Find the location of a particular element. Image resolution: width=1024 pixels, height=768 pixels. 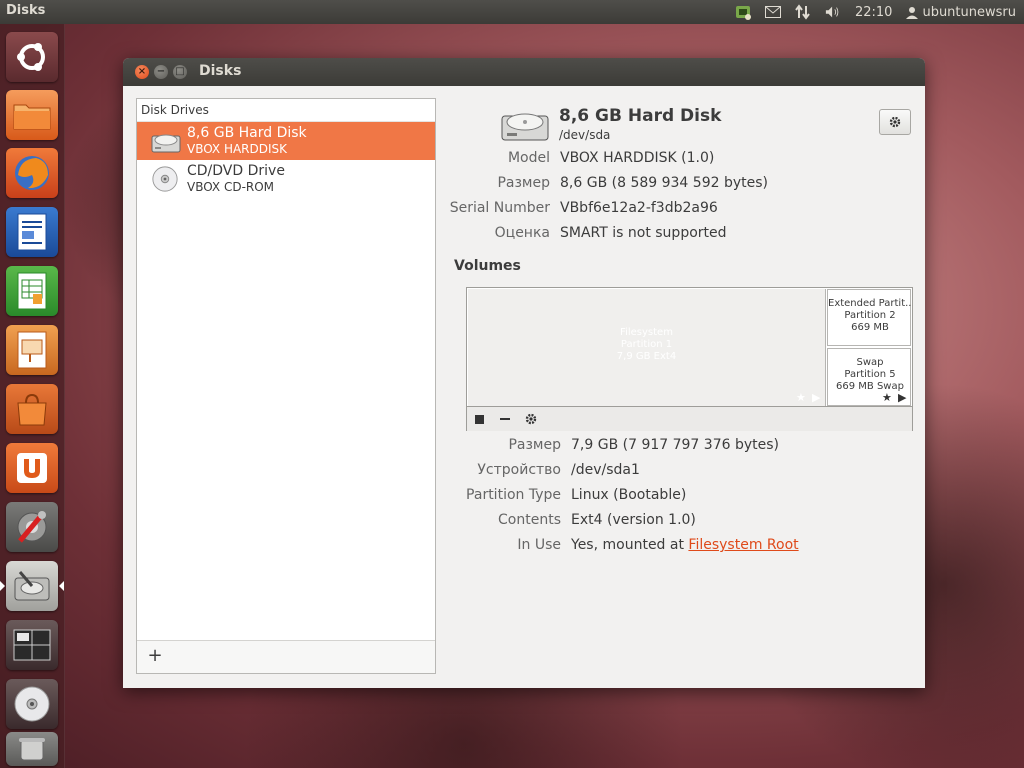

maximize-button: □ is located at coordinates (180, 72).